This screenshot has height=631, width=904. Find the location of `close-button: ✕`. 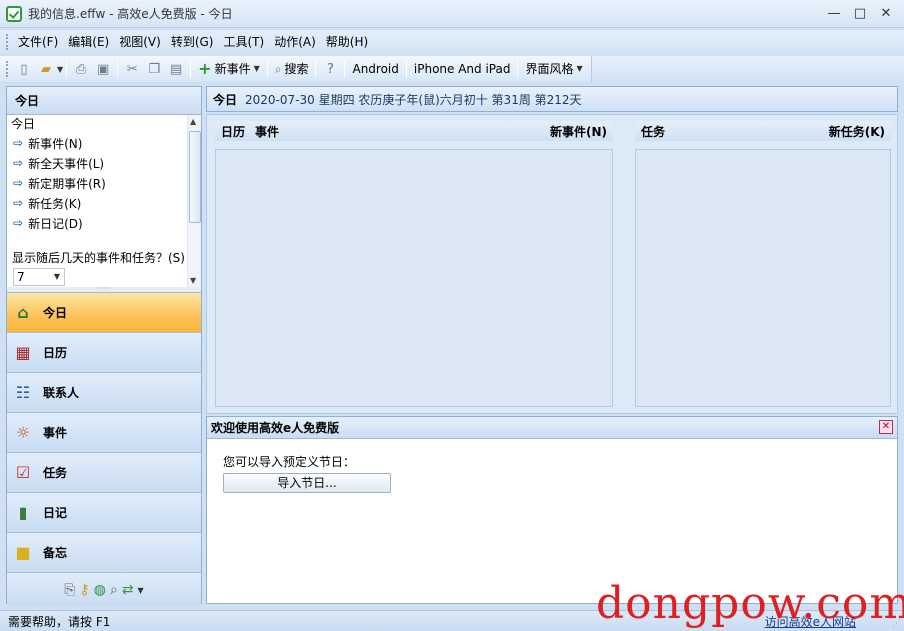

close-button: ✕ is located at coordinates (886, 13).